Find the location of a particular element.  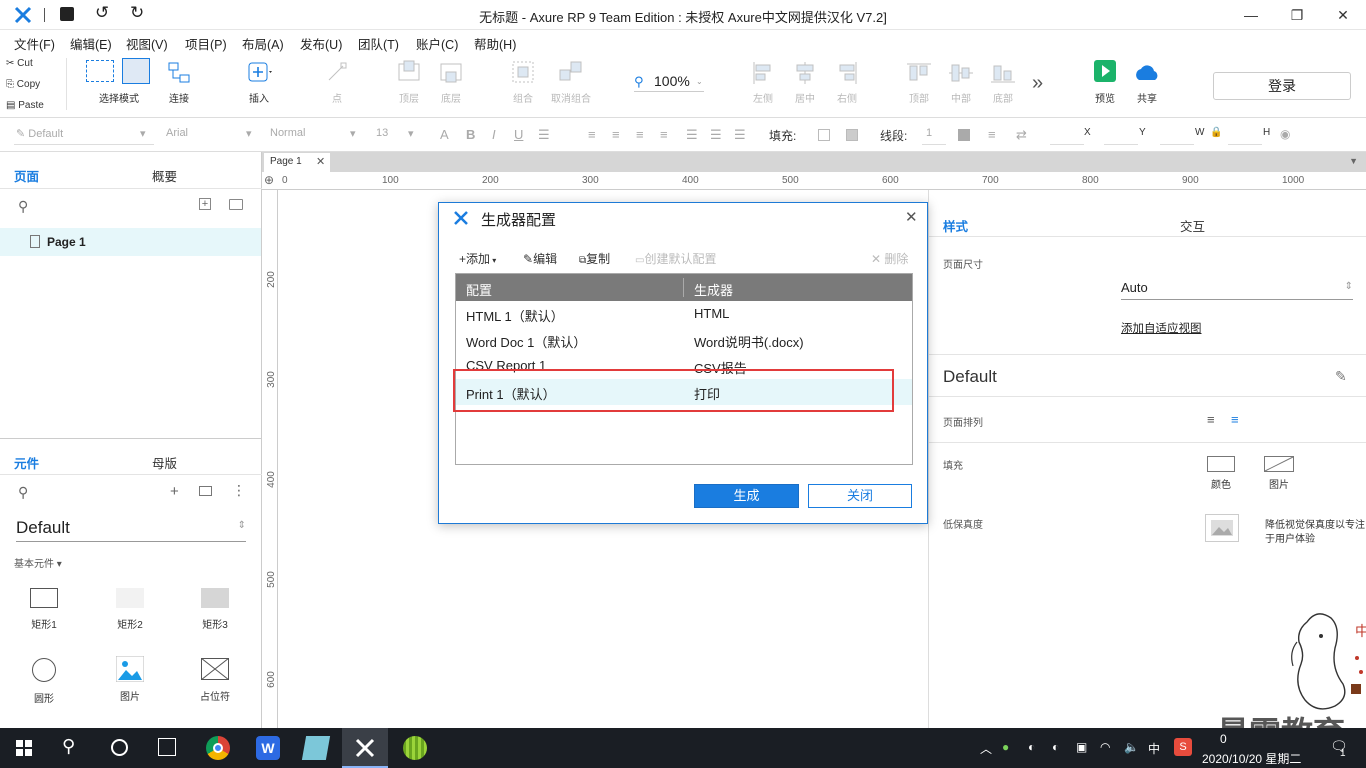

tab-outline: 概要 is located at coordinates (164, 175).